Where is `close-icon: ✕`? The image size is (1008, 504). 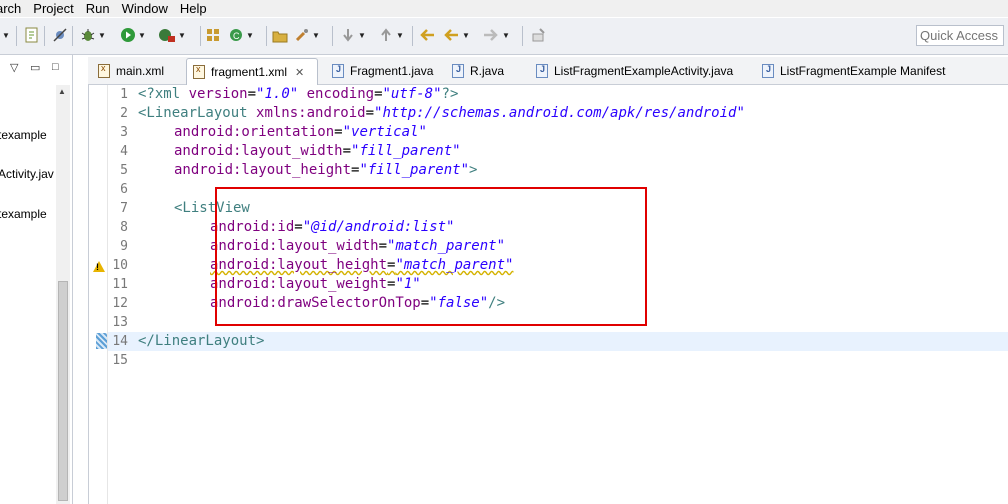
close-icon: ✕ is located at coordinates (299, 72).